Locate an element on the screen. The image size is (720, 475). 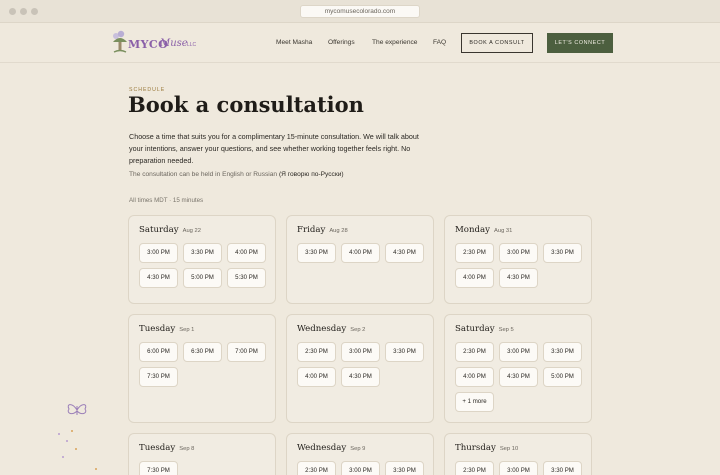
nav-the-experience: The experience is located at coordinates (394, 42).